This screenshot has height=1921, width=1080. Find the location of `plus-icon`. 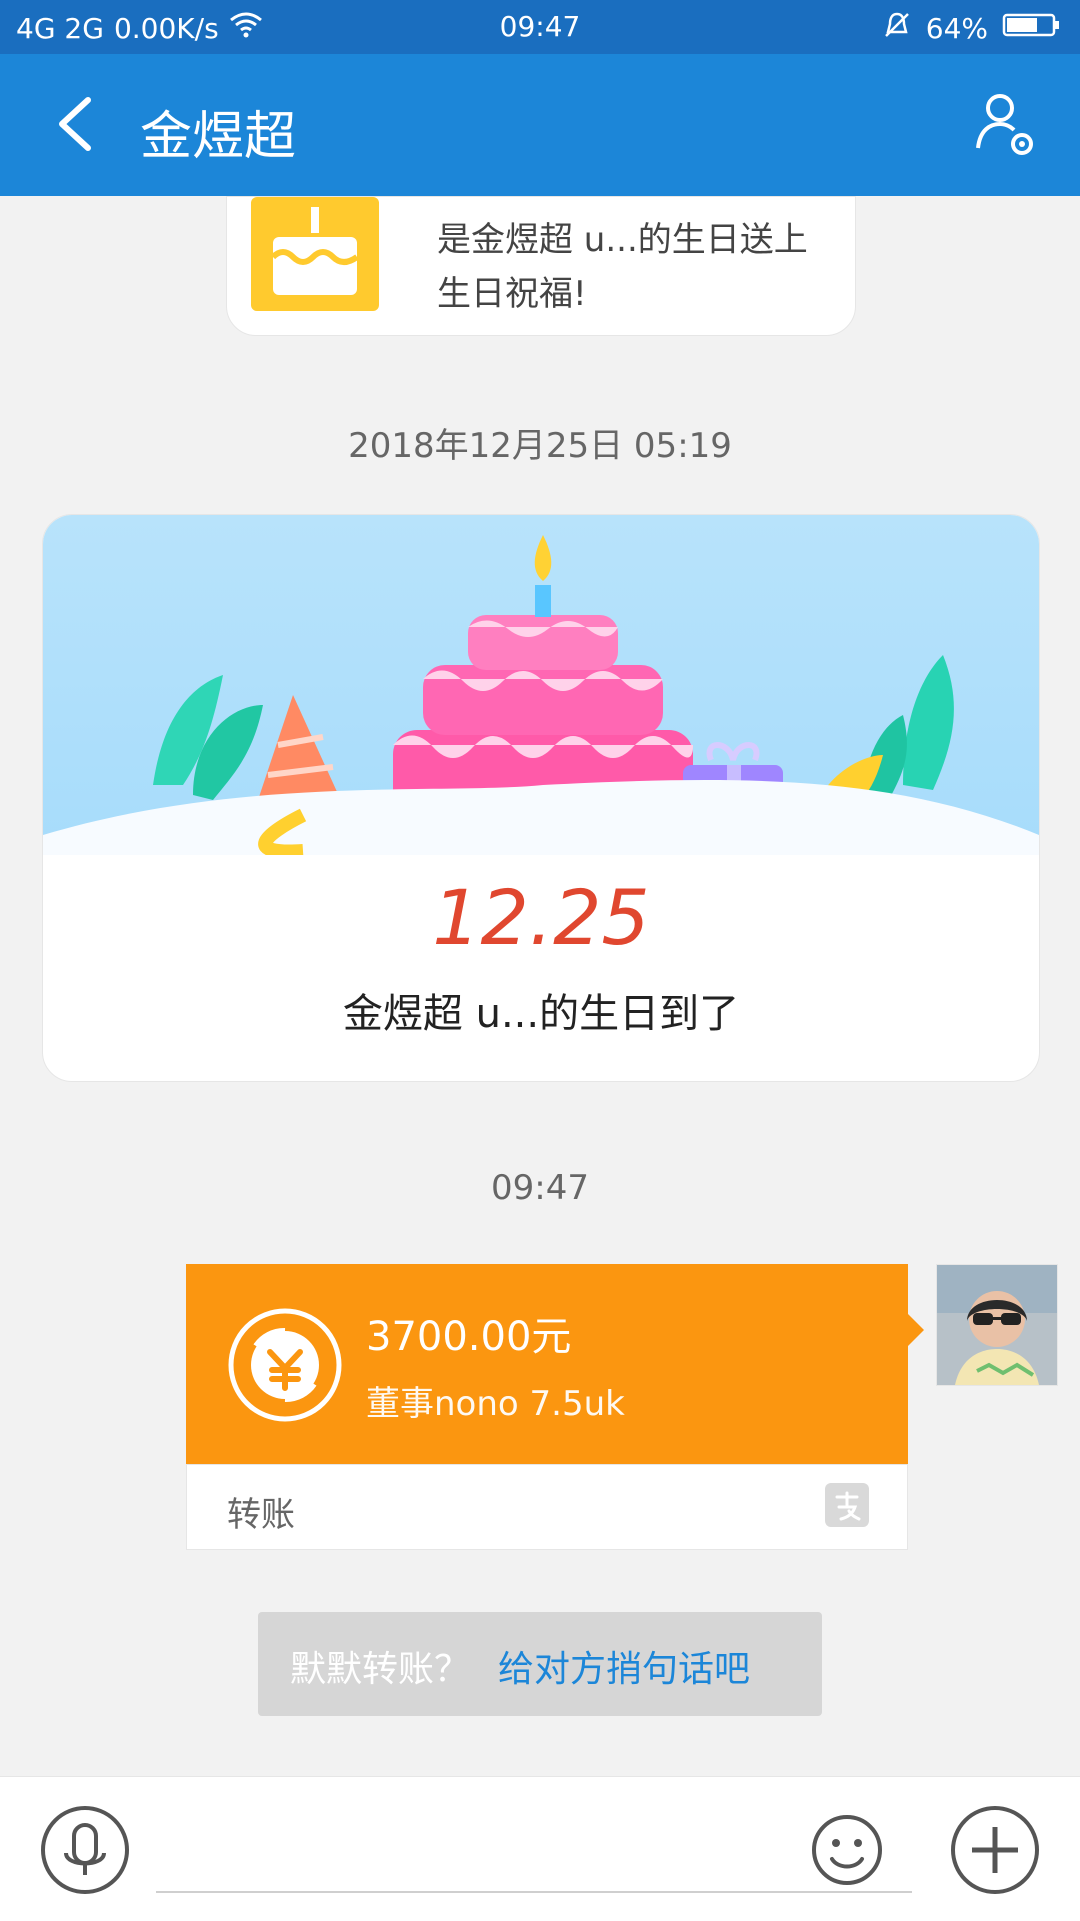

plus-icon is located at coordinates (995, 1850).